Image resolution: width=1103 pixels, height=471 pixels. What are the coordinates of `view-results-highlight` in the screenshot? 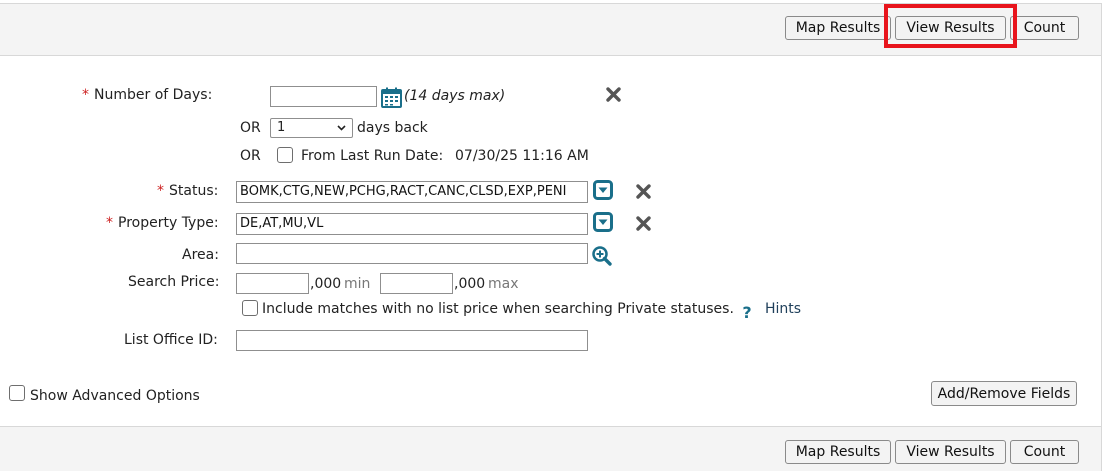 It's located at (950, 26).